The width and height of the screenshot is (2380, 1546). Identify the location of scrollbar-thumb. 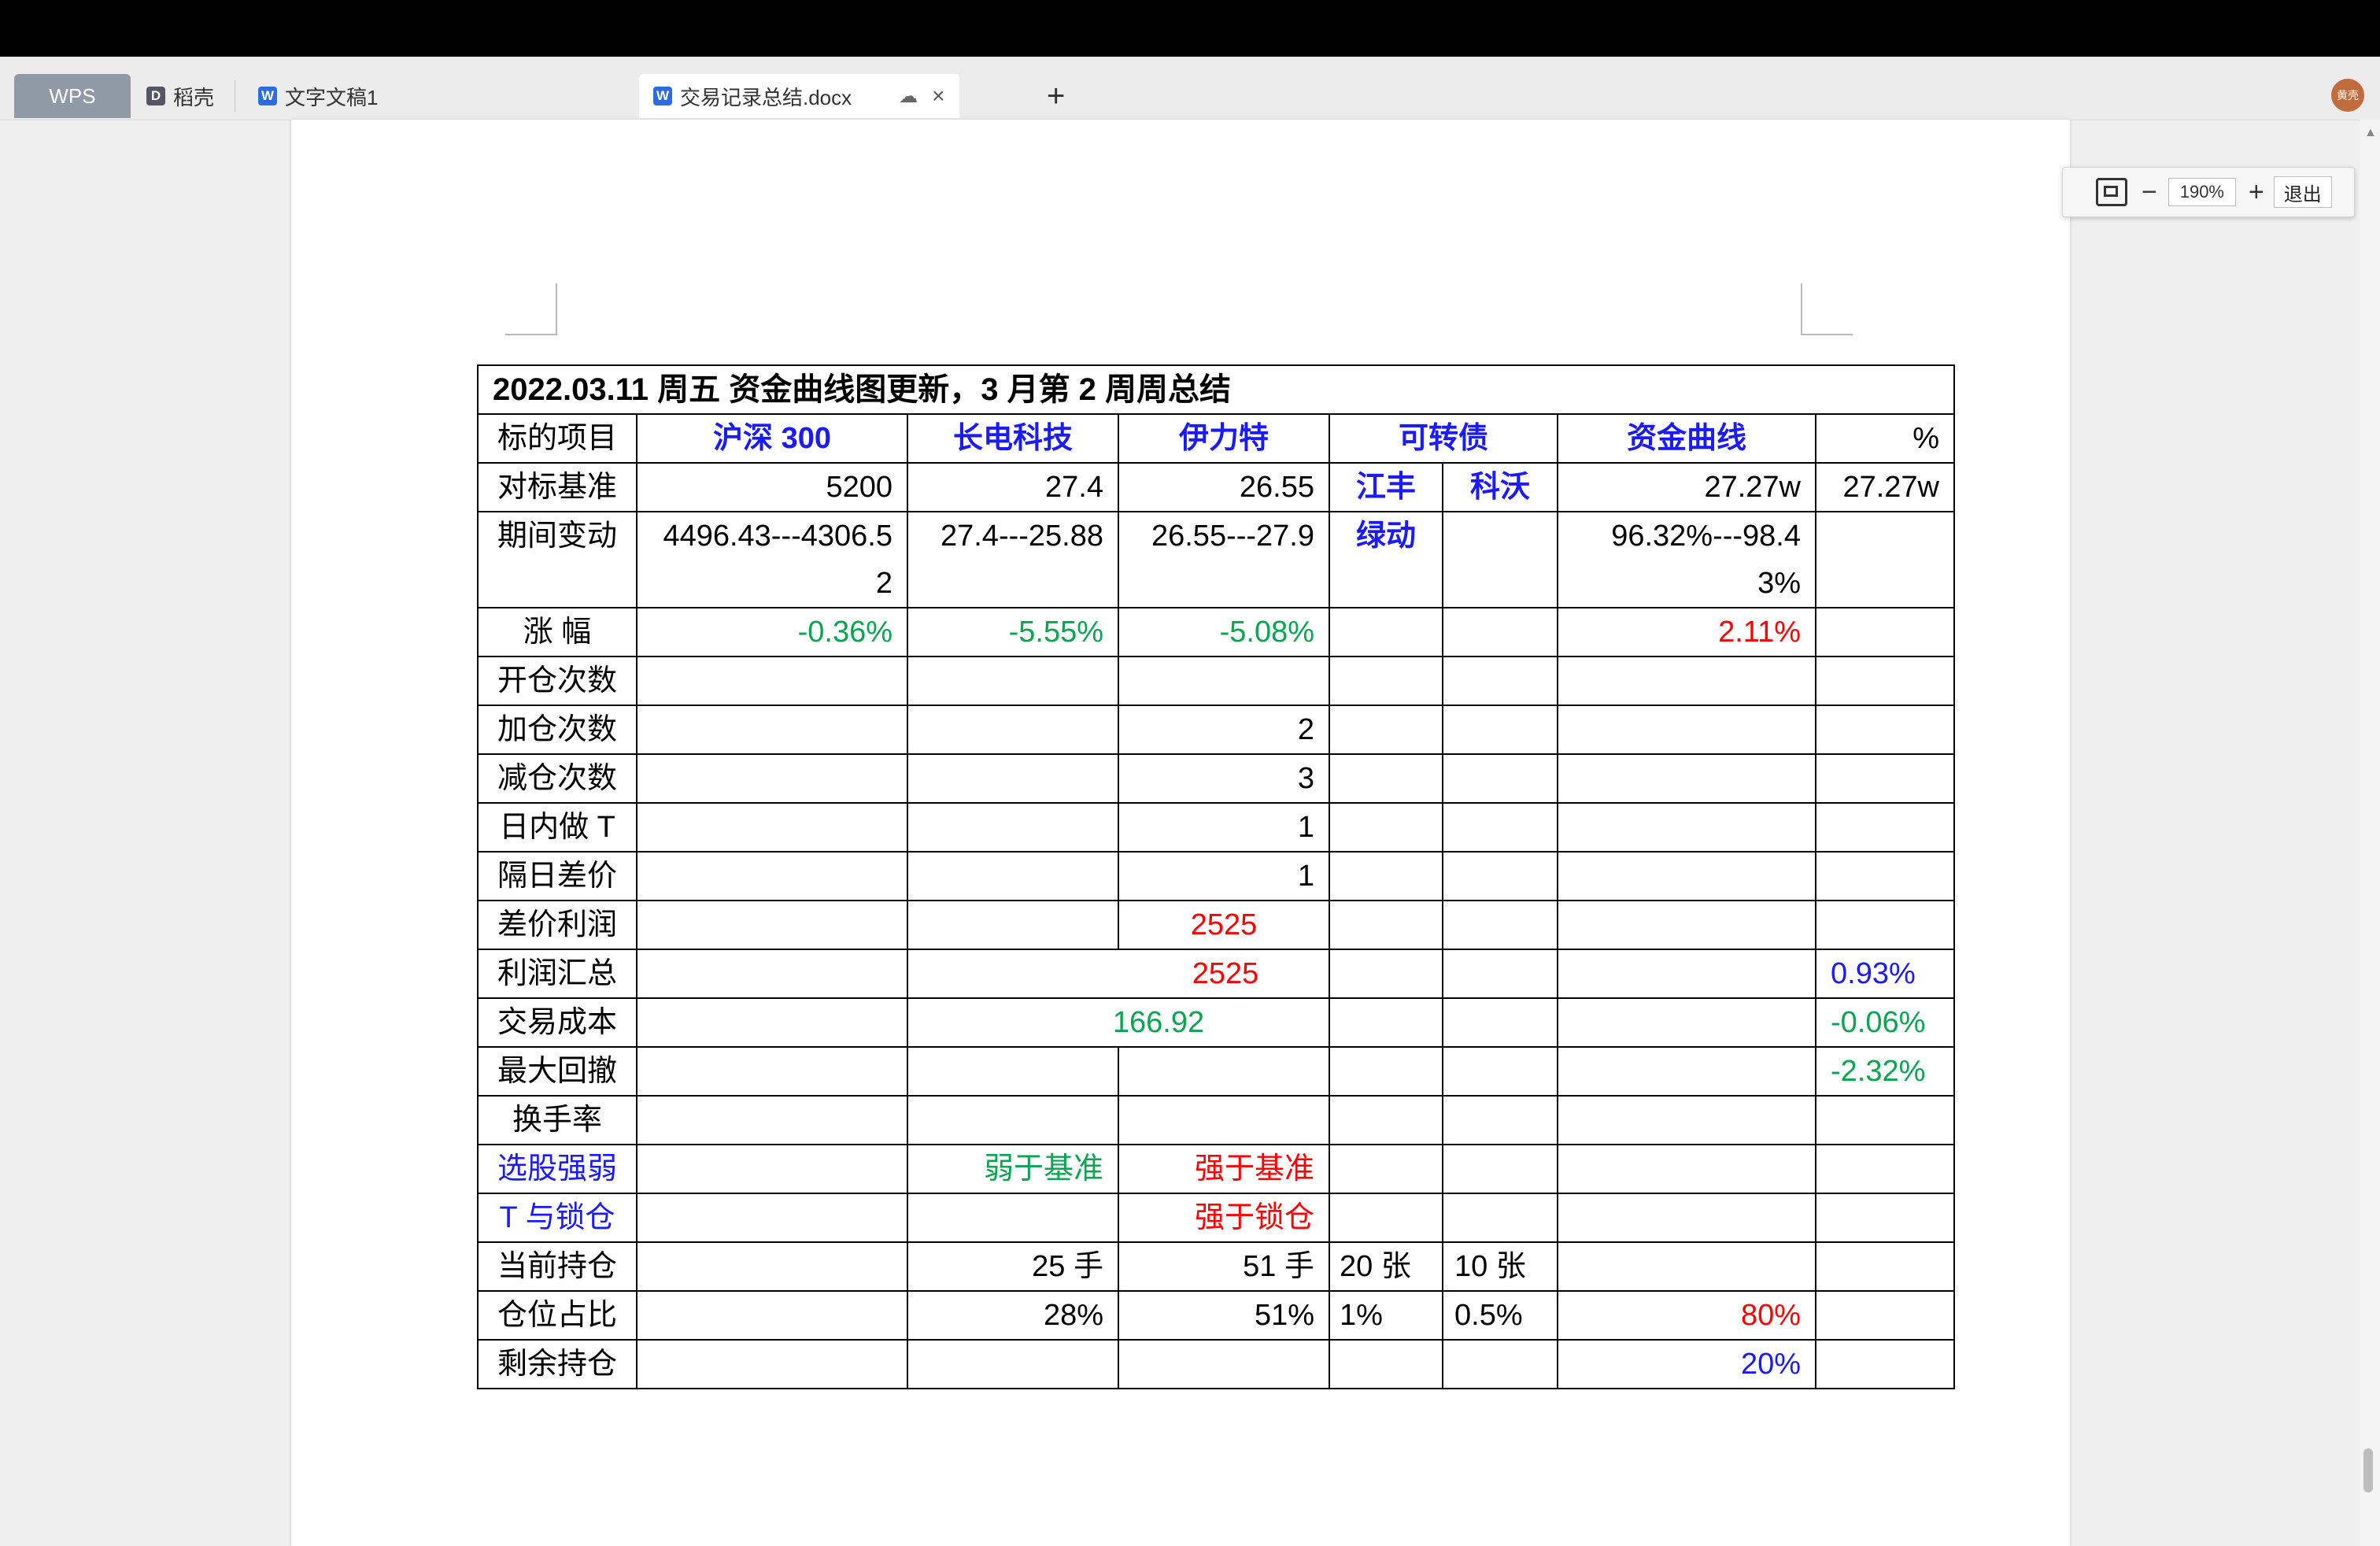
(2368, 1470).